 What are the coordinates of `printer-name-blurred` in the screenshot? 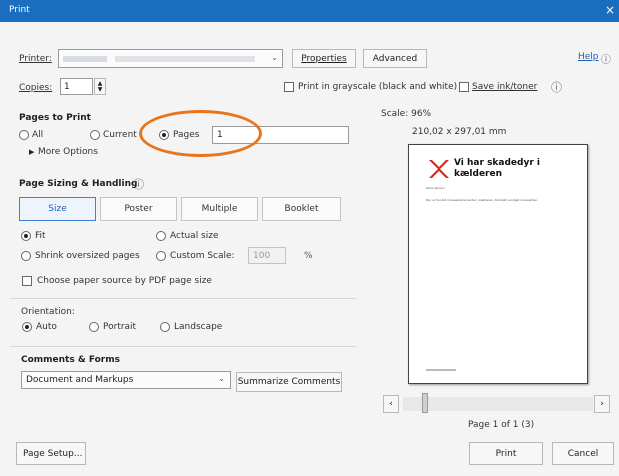 It's located at (85, 59).